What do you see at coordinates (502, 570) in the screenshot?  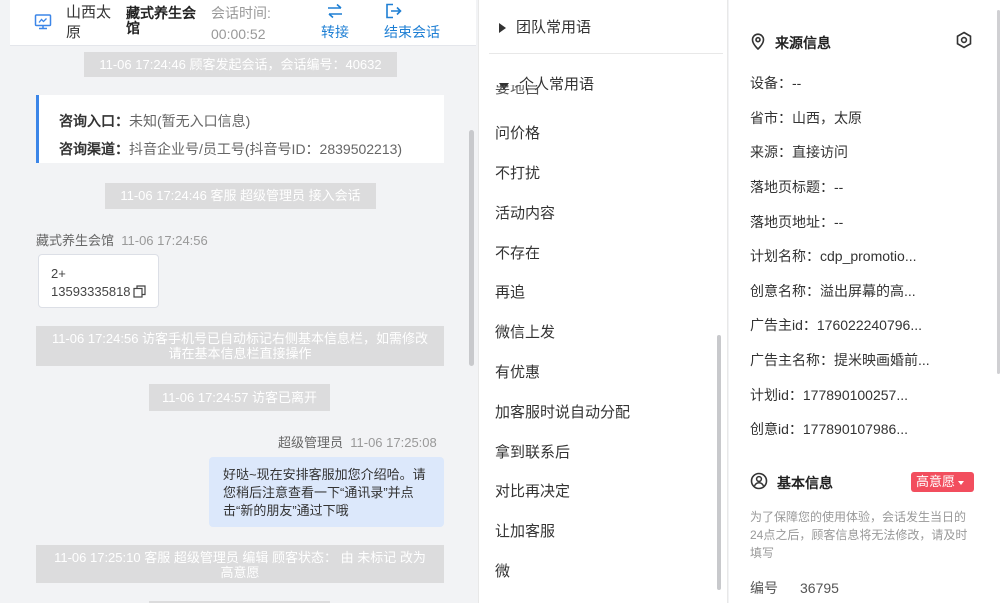 I see `phrase-item: 微` at bounding box center [502, 570].